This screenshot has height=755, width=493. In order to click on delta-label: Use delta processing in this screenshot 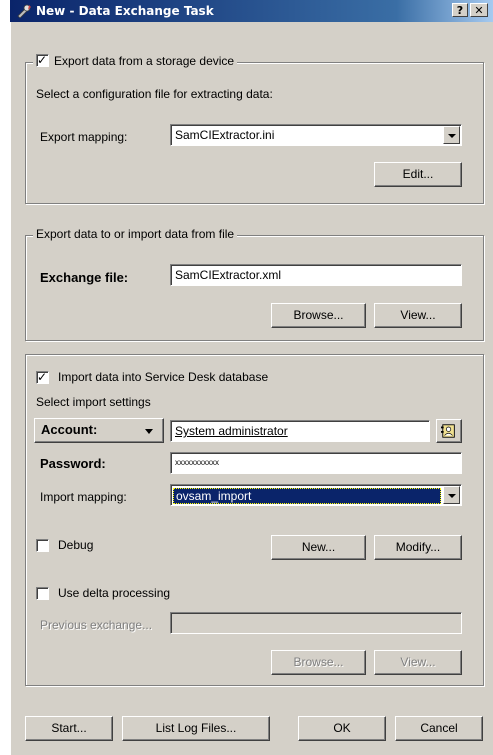, I will do `click(114, 593)`.